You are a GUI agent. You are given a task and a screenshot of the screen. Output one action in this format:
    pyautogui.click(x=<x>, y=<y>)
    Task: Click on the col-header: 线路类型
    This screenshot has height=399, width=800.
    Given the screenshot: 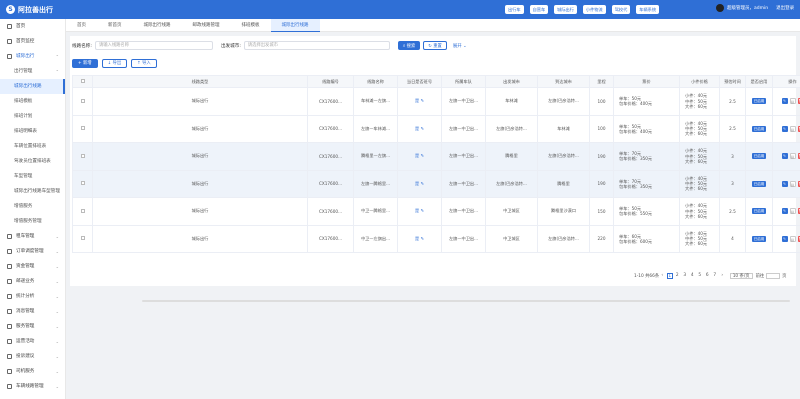 What is the action you would take?
    pyautogui.click(x=200, y=81)
    